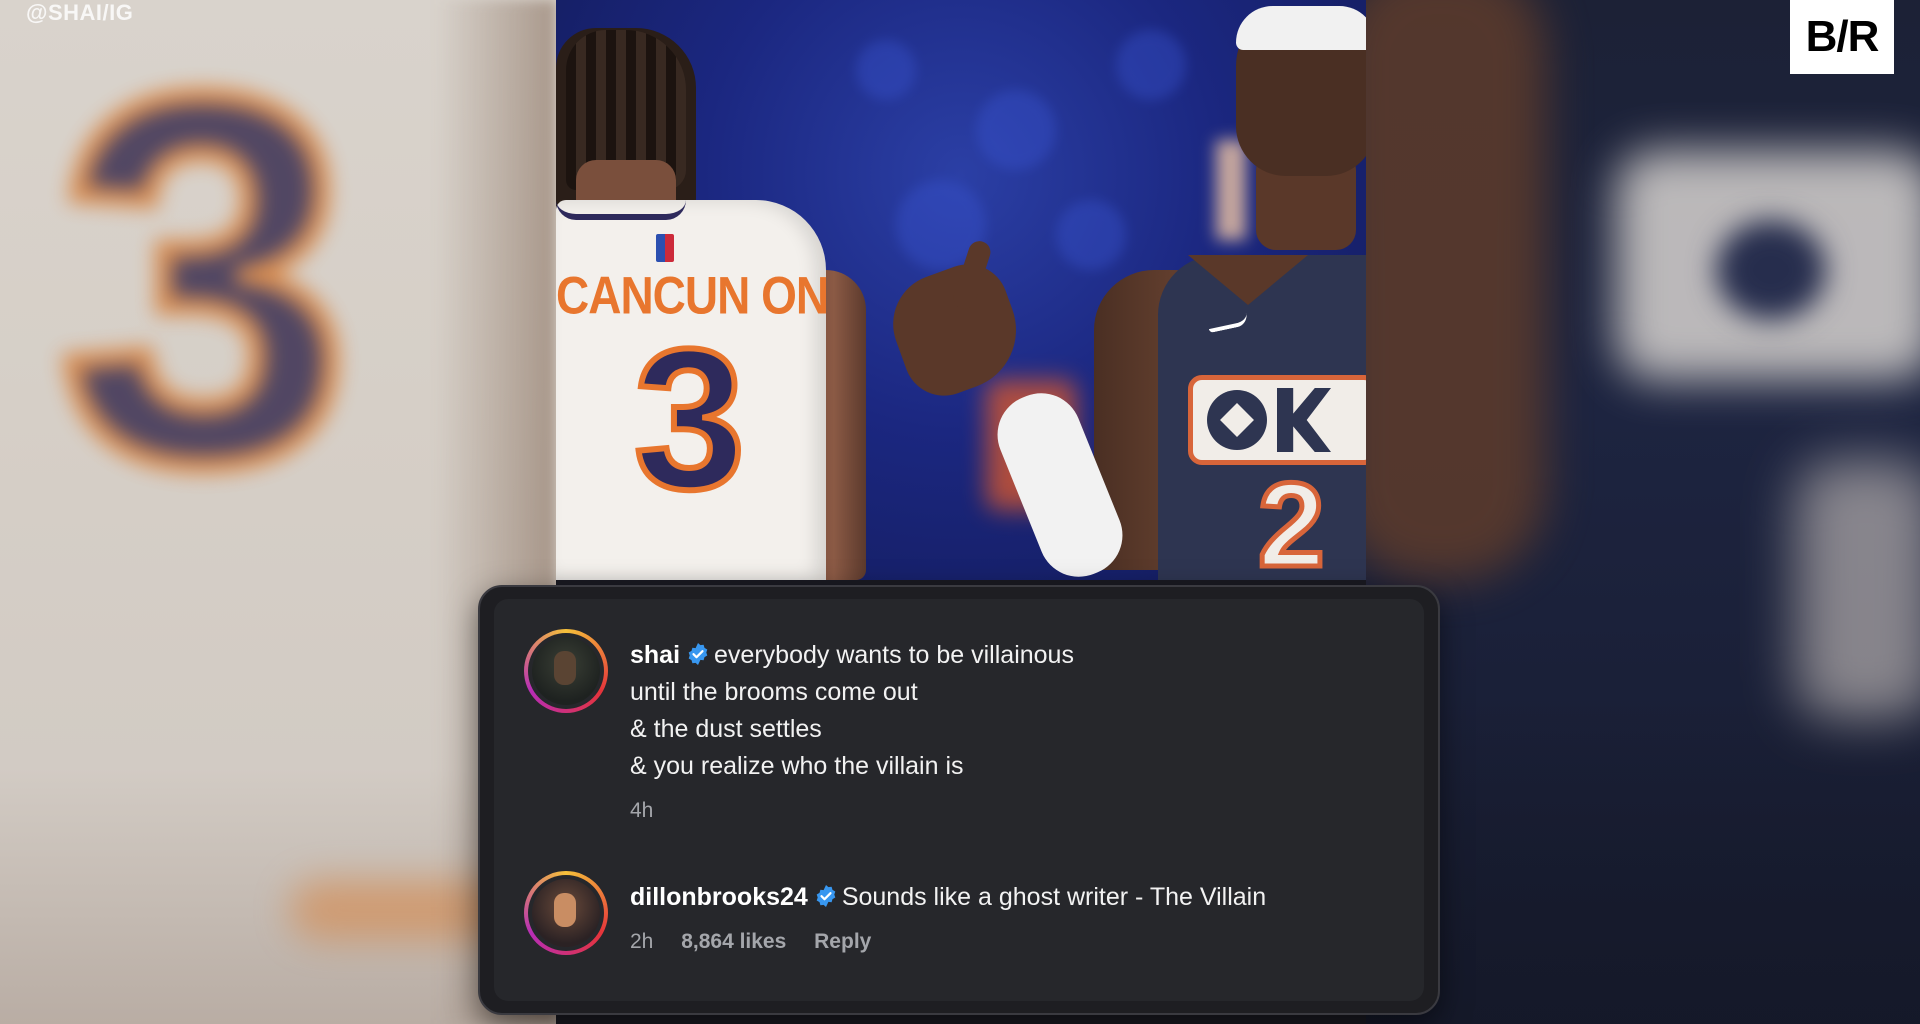 Image resolution: width=1920 pixels, height=1024 pixels. I want to click on comment-username: shai, so click(655, 655).